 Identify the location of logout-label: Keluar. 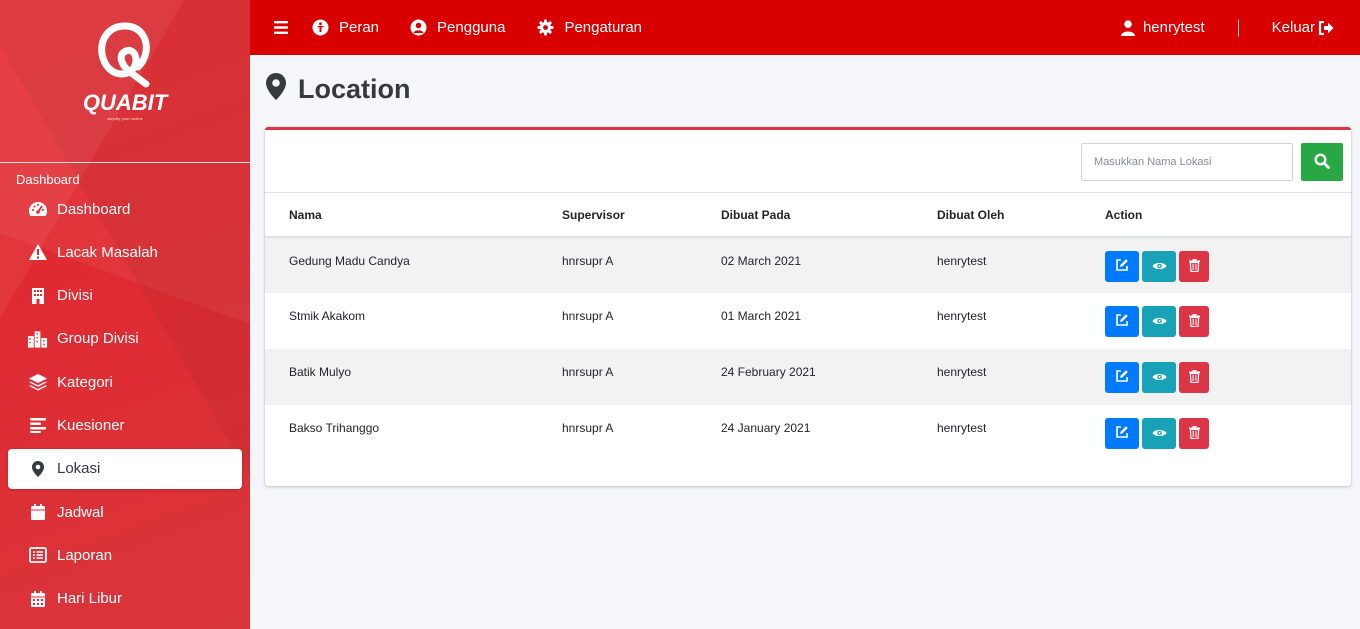
(1293, 27).